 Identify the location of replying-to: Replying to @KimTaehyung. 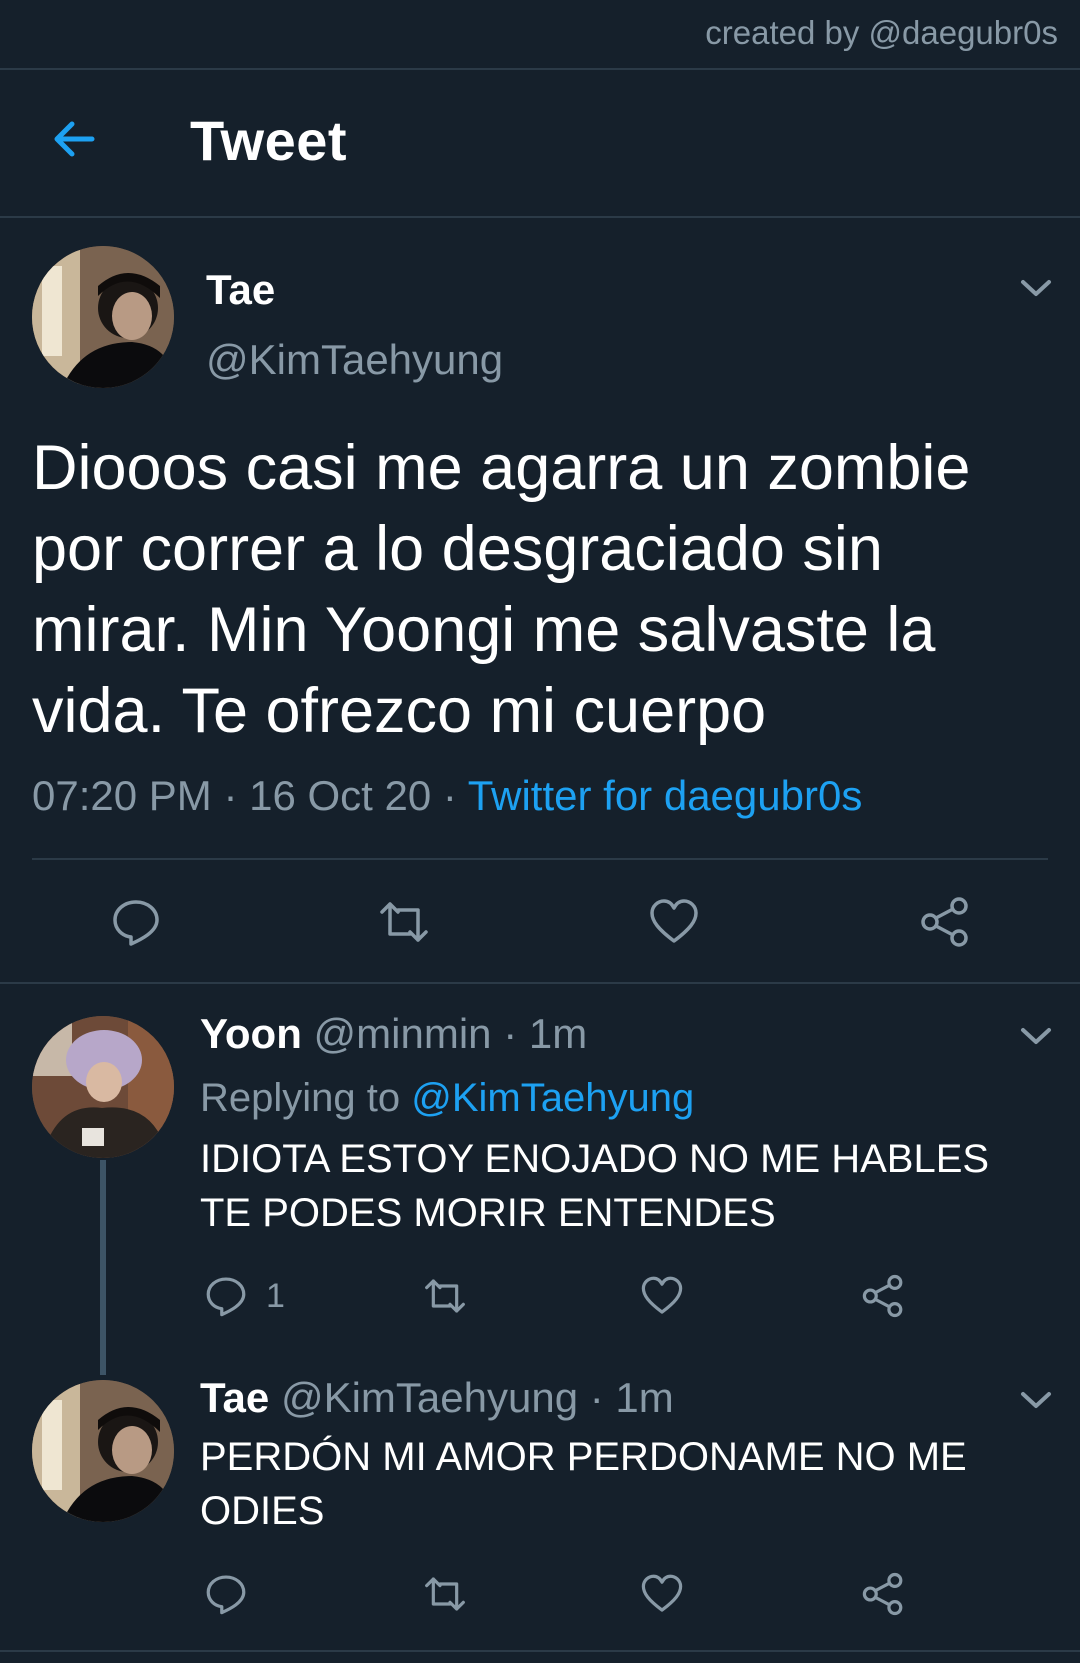
(447, 1098).